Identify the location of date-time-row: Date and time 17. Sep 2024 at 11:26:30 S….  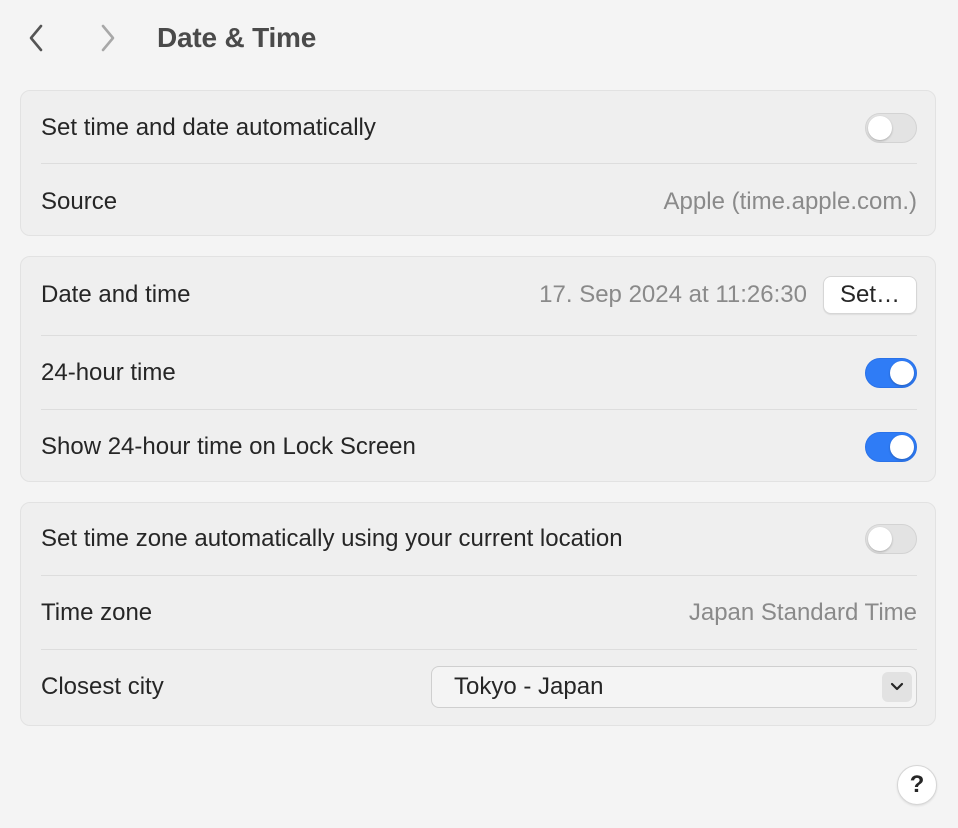
(479, 295).